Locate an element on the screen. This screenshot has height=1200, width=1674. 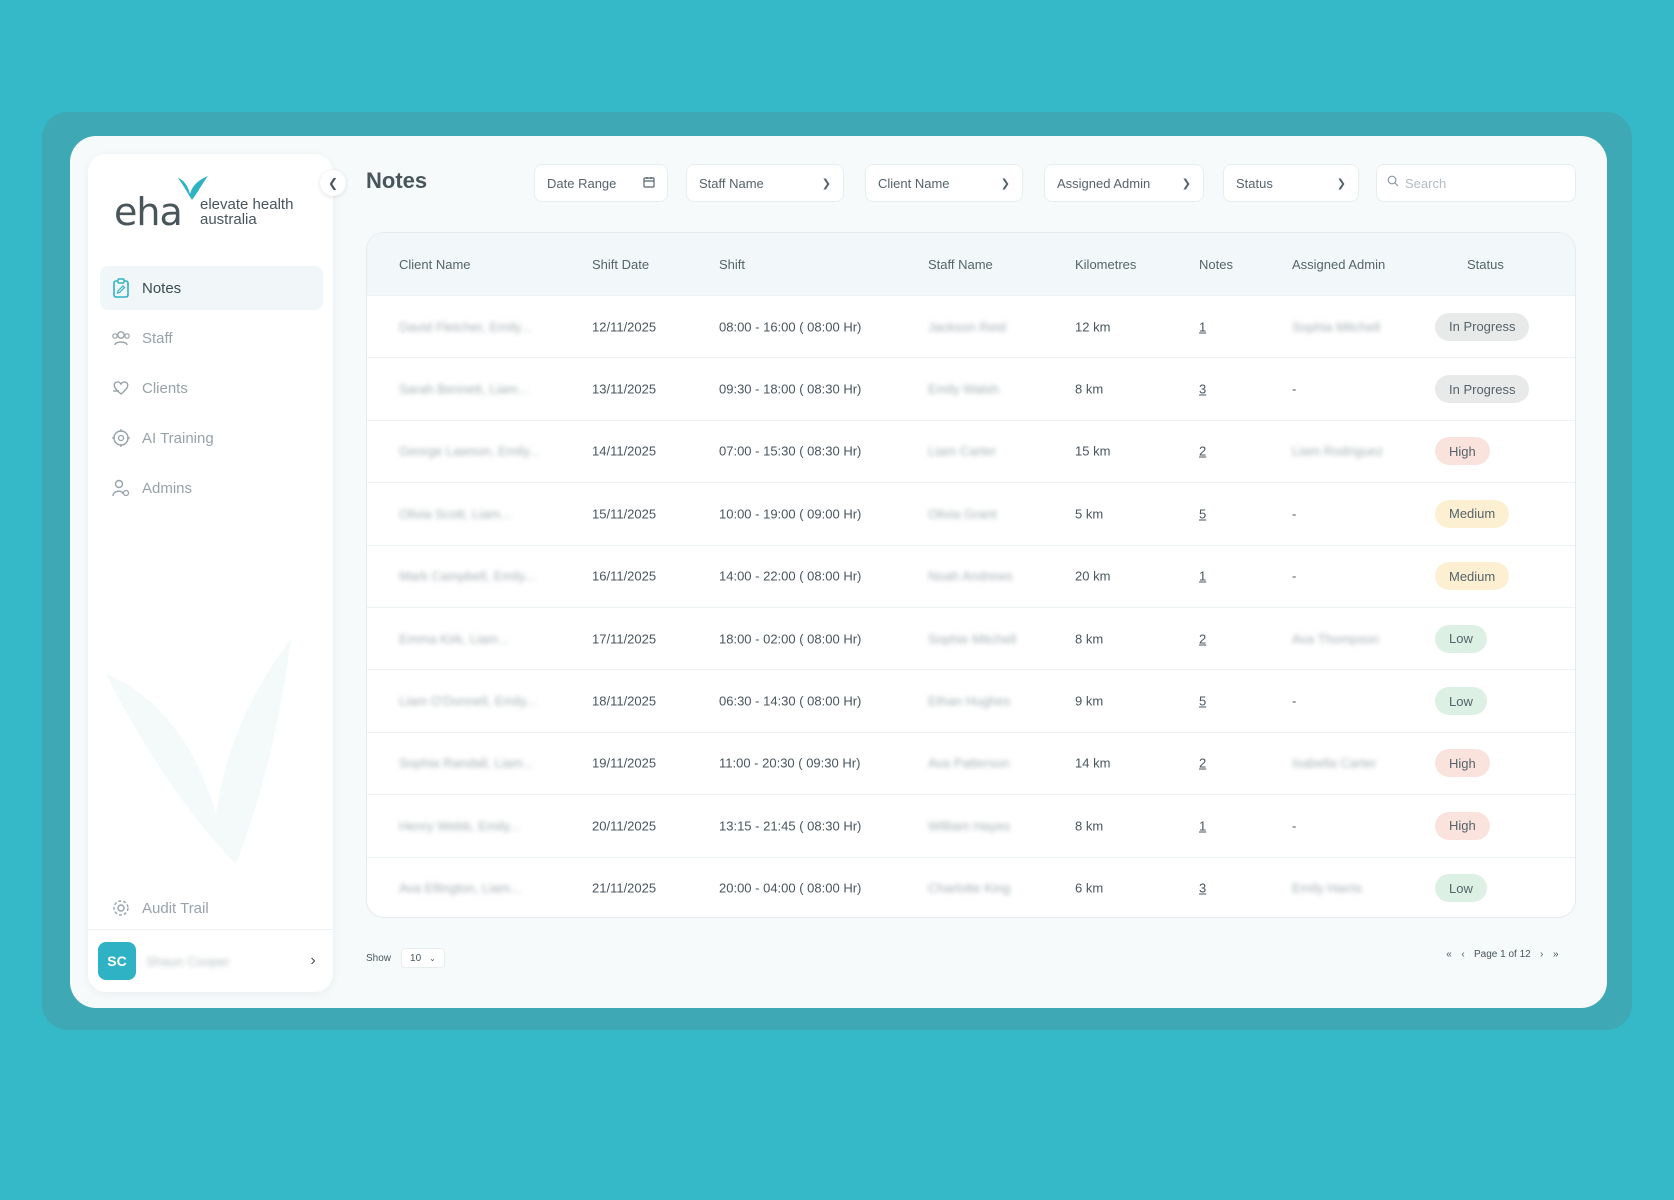
status-badge: High is located at coordinates (1462, 825).